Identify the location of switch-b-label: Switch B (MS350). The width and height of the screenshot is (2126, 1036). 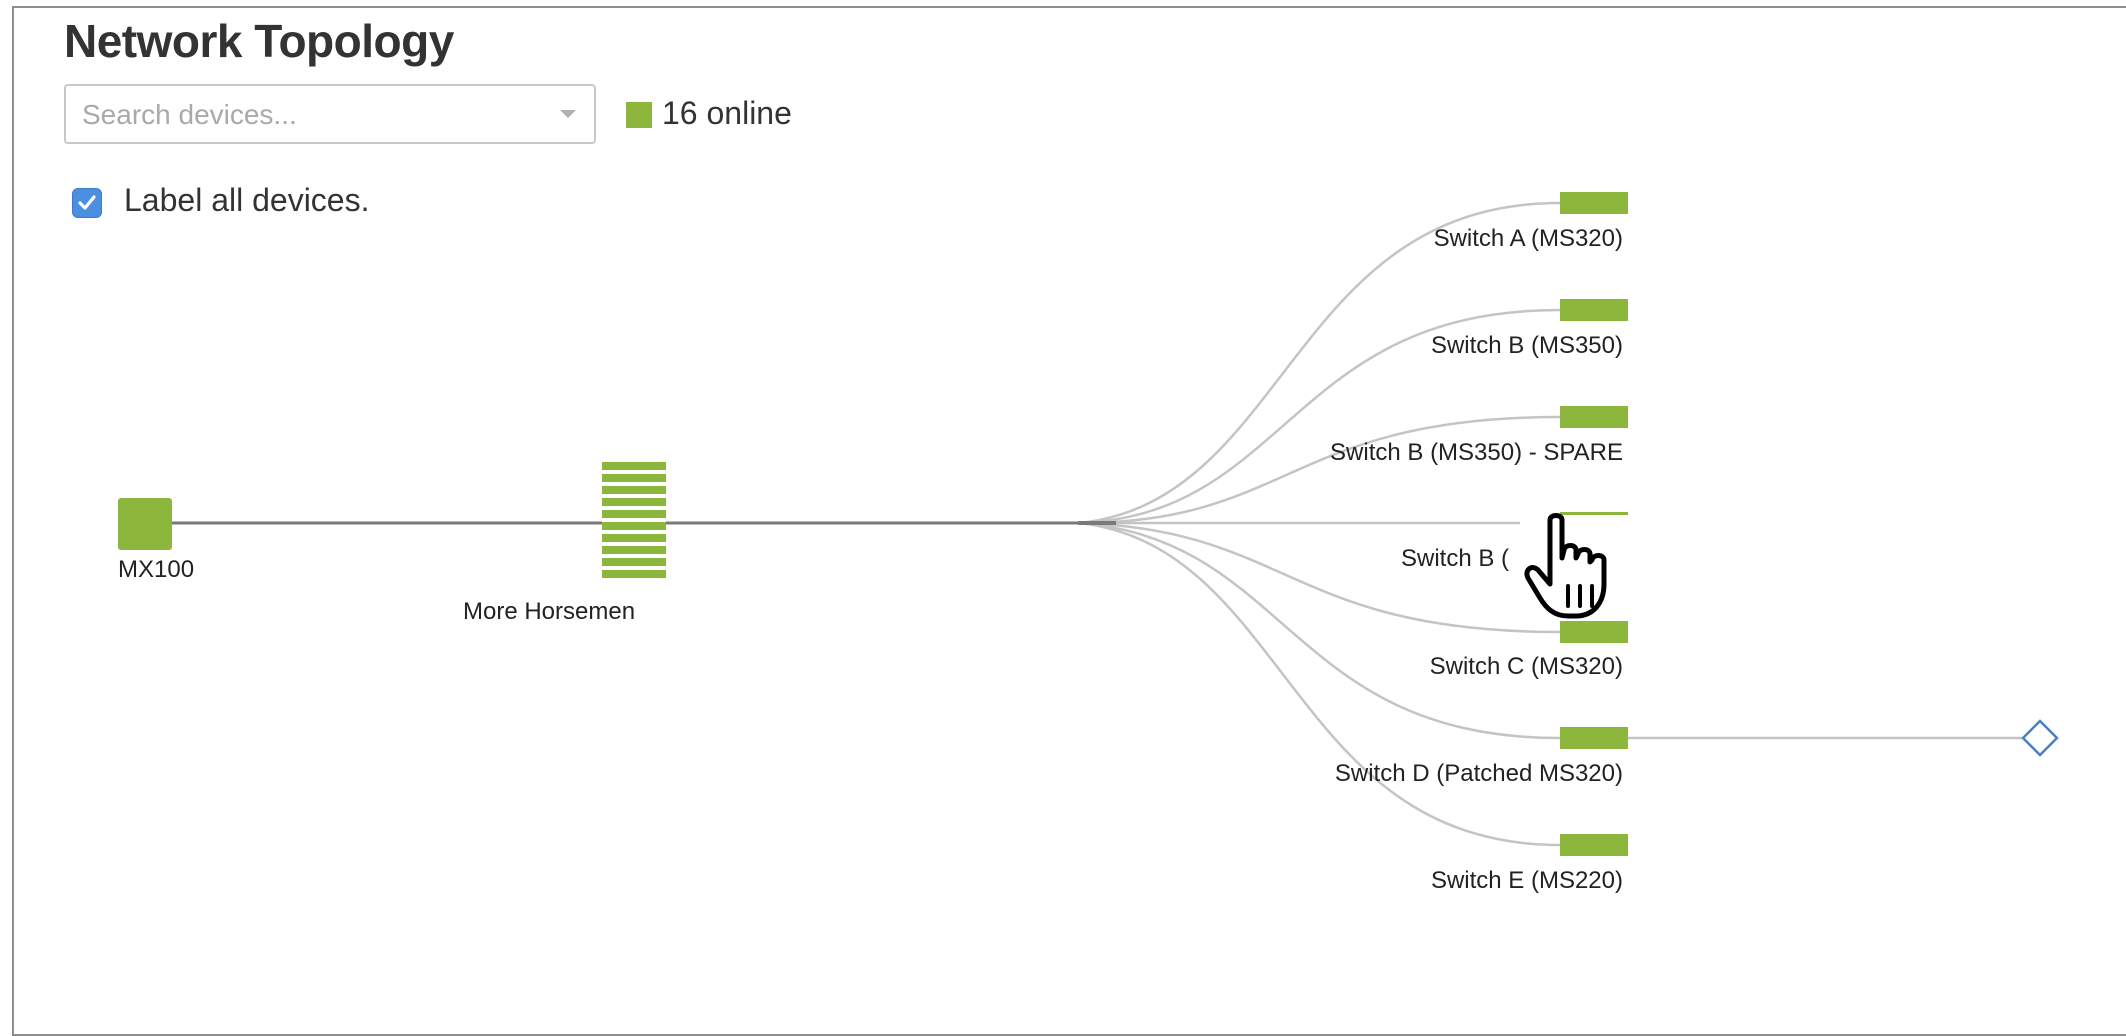
(1527, 345).